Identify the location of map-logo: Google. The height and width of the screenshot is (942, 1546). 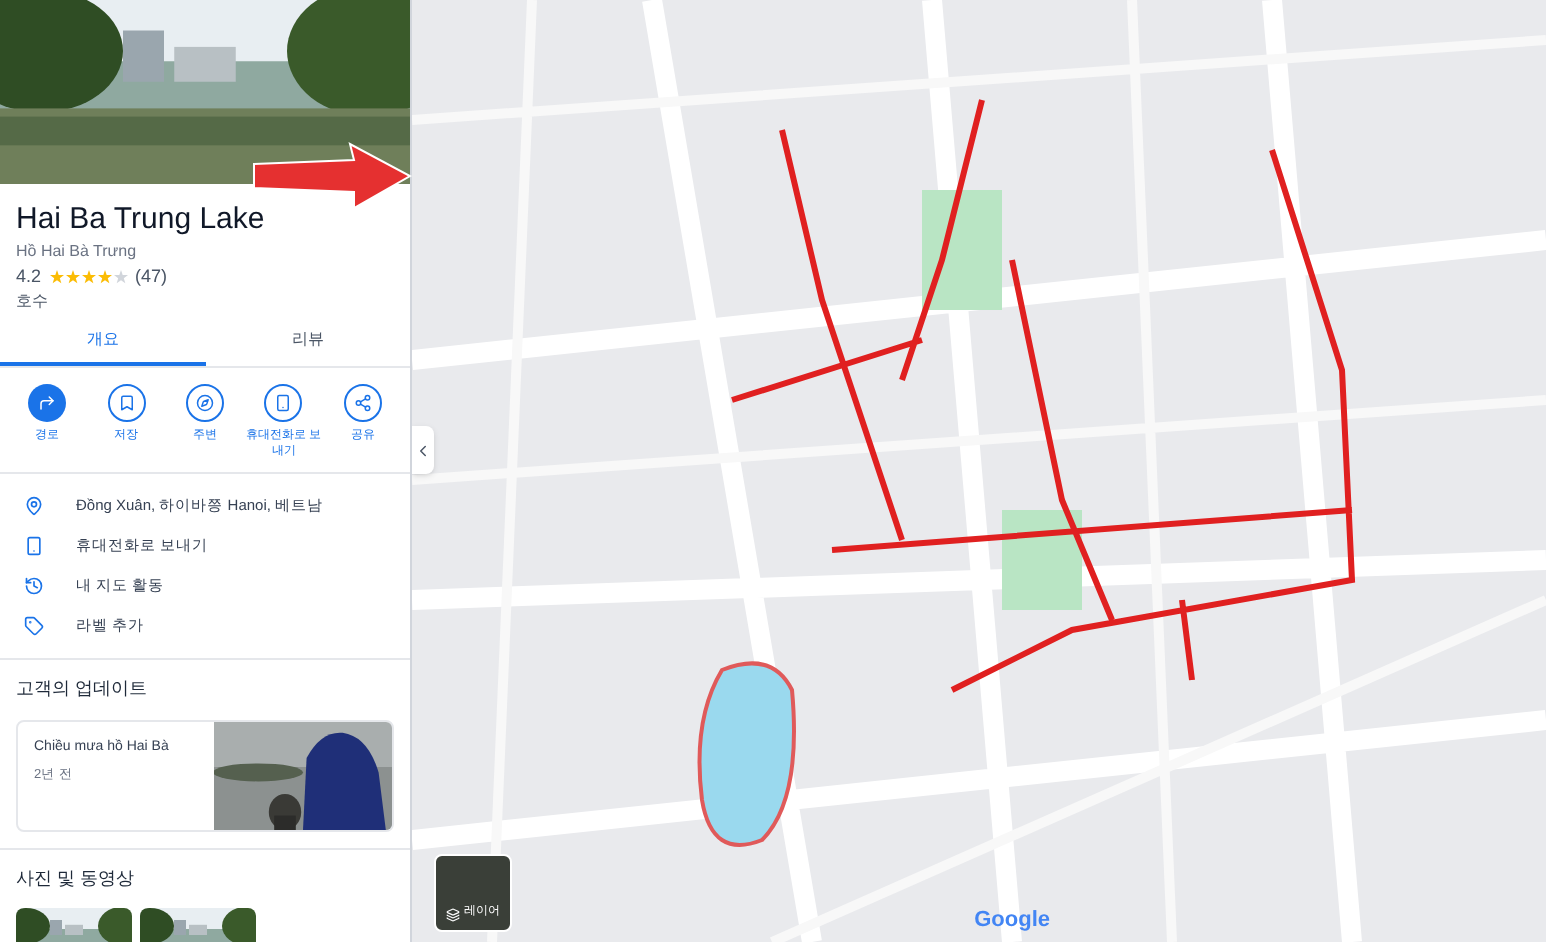
(1012, 920).